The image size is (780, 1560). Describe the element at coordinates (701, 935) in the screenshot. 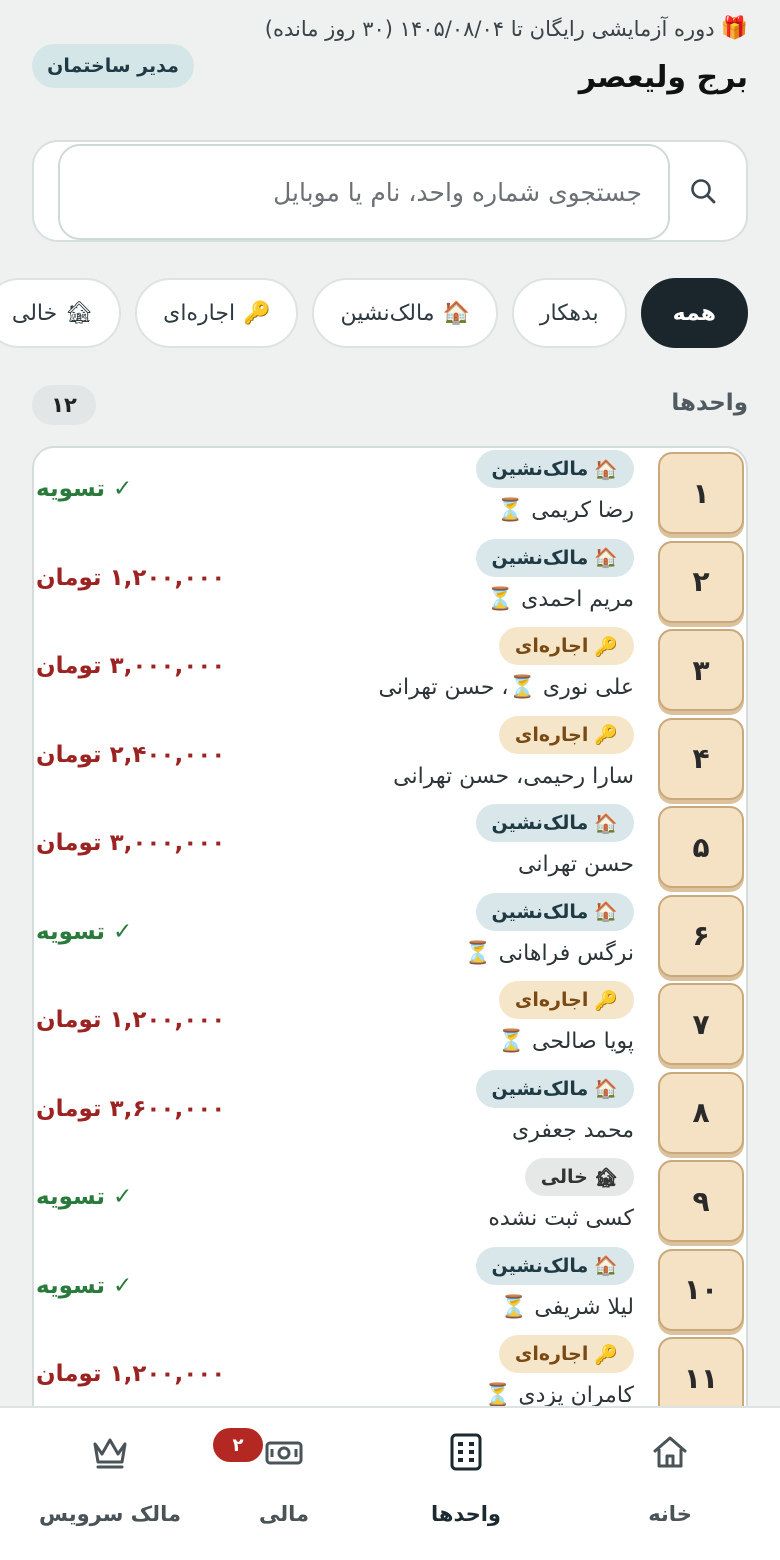

I see `unit-number-tile: ۶` at that location.